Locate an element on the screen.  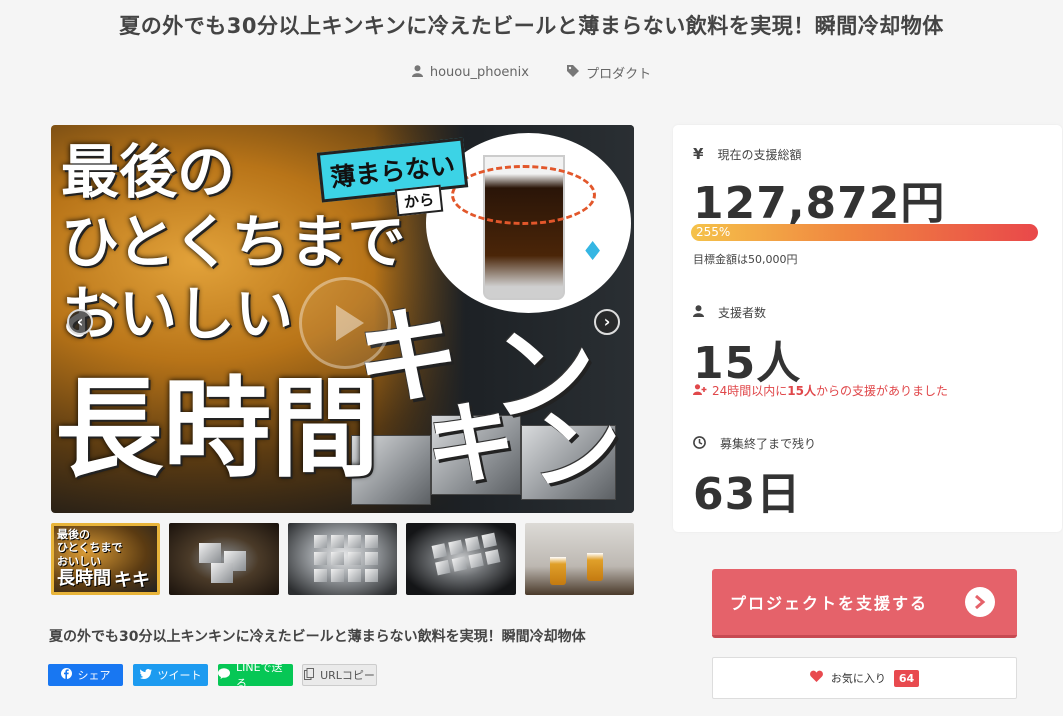
project-meta: houou_phoenix プロダクト is located at coordinates (531, 72).